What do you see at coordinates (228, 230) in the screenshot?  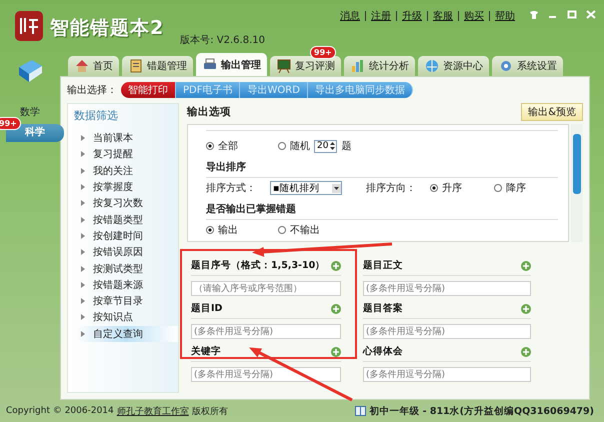 I see `radio-label: 输出` at bounding box center [228, 230].